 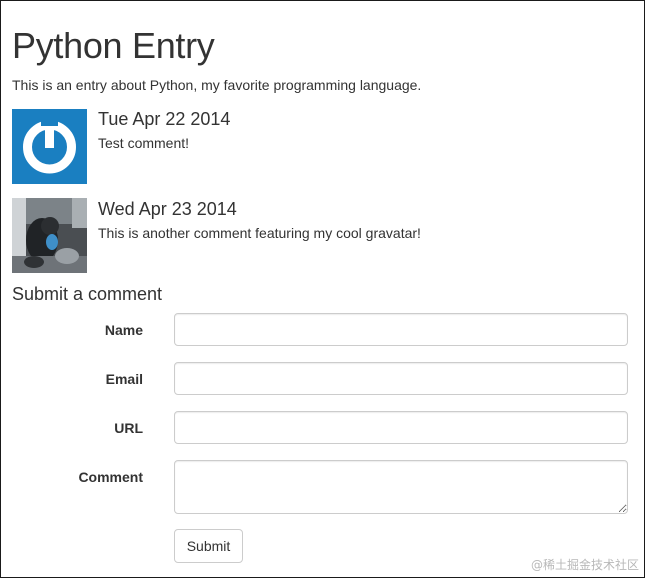 I want to click on name-label: Name, so click(x=123, y=330).